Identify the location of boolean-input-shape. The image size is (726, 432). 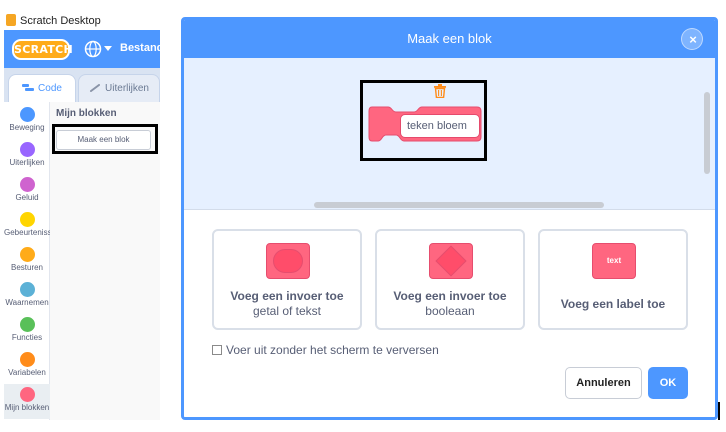
(451, 261).